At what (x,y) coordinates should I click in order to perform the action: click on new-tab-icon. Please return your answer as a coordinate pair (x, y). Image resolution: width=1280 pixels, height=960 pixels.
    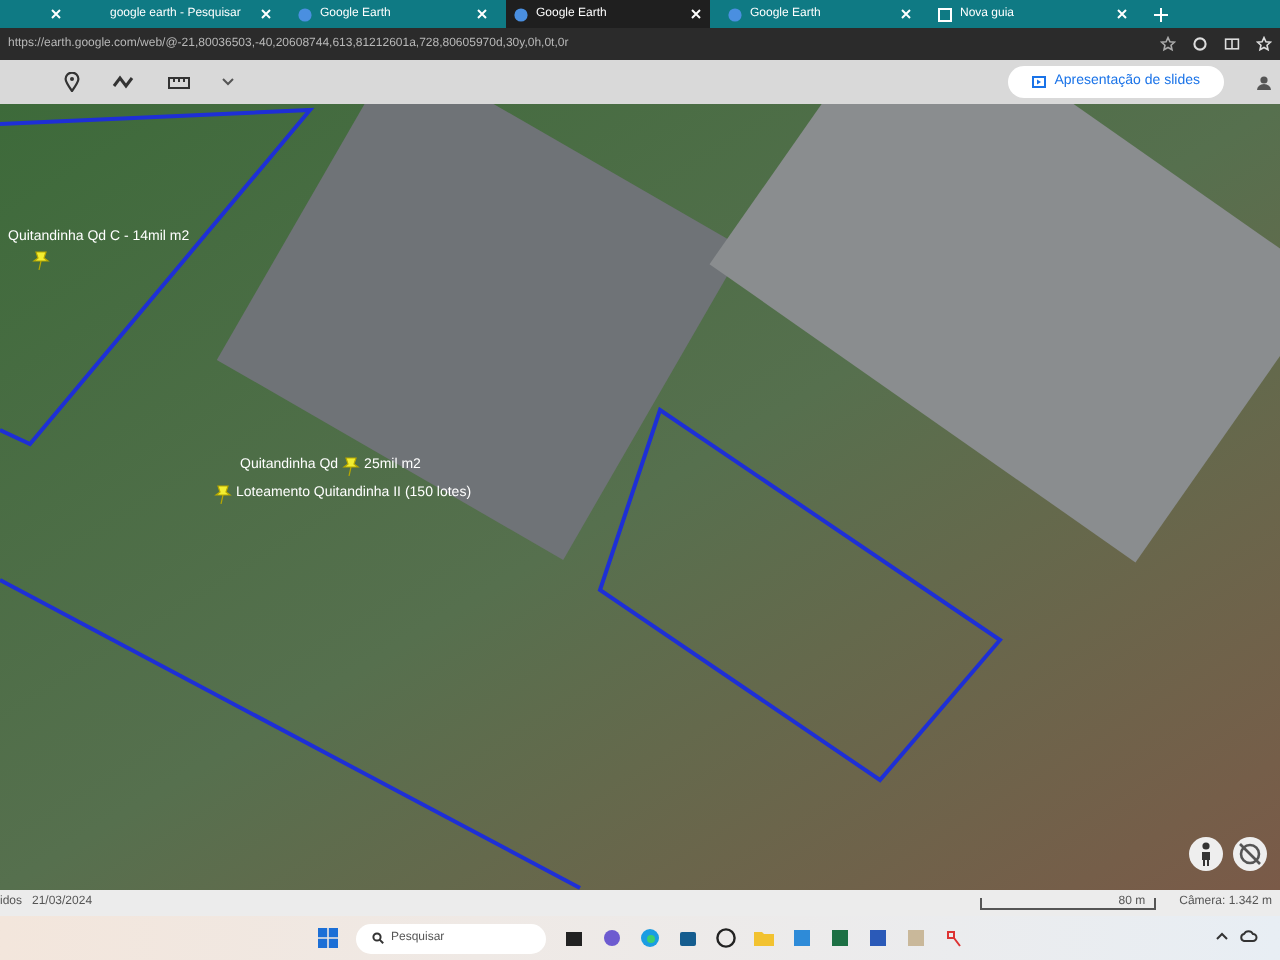
    Looking at the image, I should click on (1161, 14).